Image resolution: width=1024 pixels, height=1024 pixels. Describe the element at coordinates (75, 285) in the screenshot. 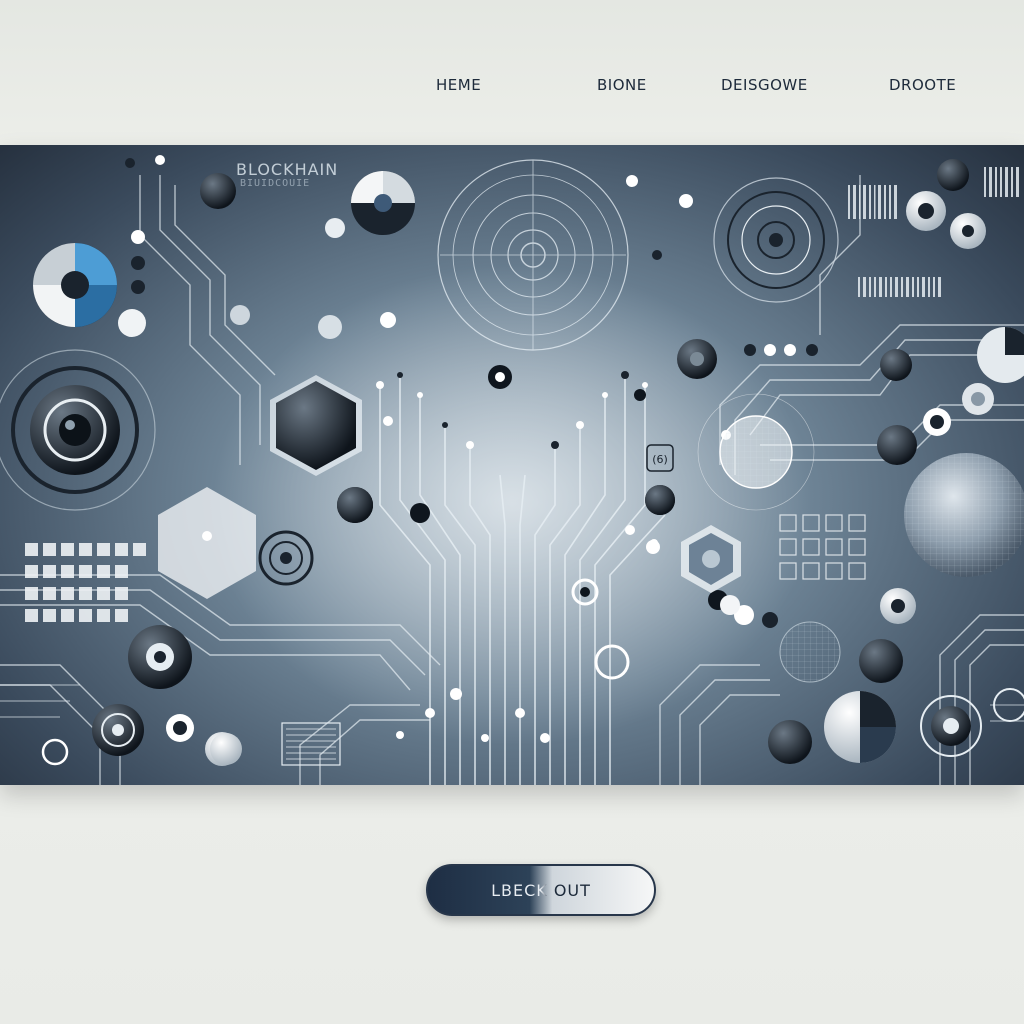

I see `pie-gauge-icon` at that location.